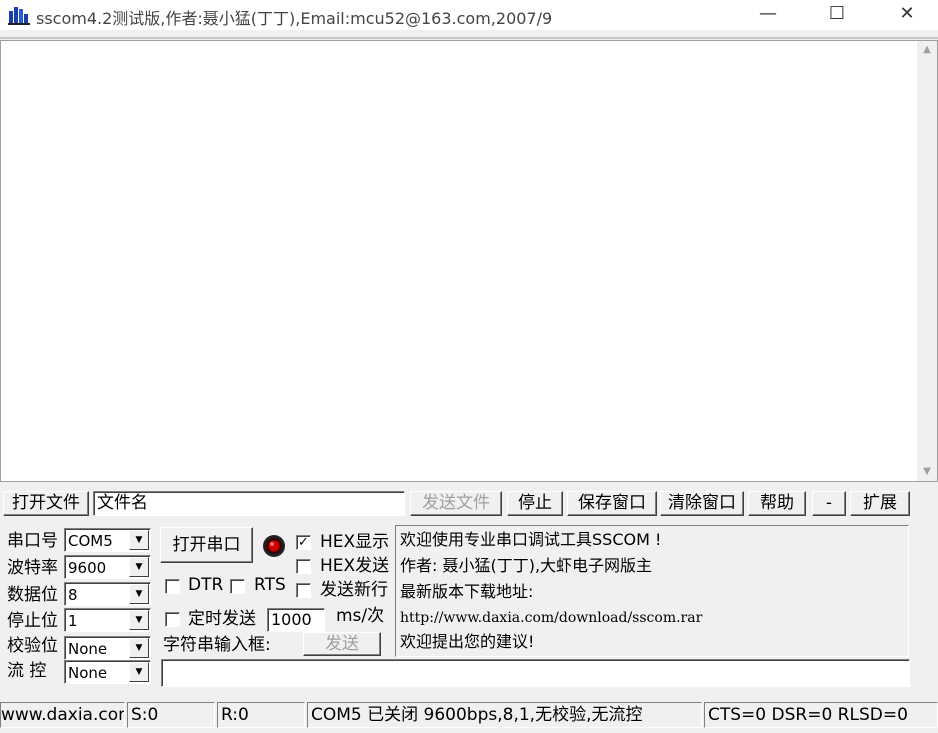 The width and height of the screenshot is (938, 733). I want to click on hex-display-label: HEX显示, so click(355, 542).